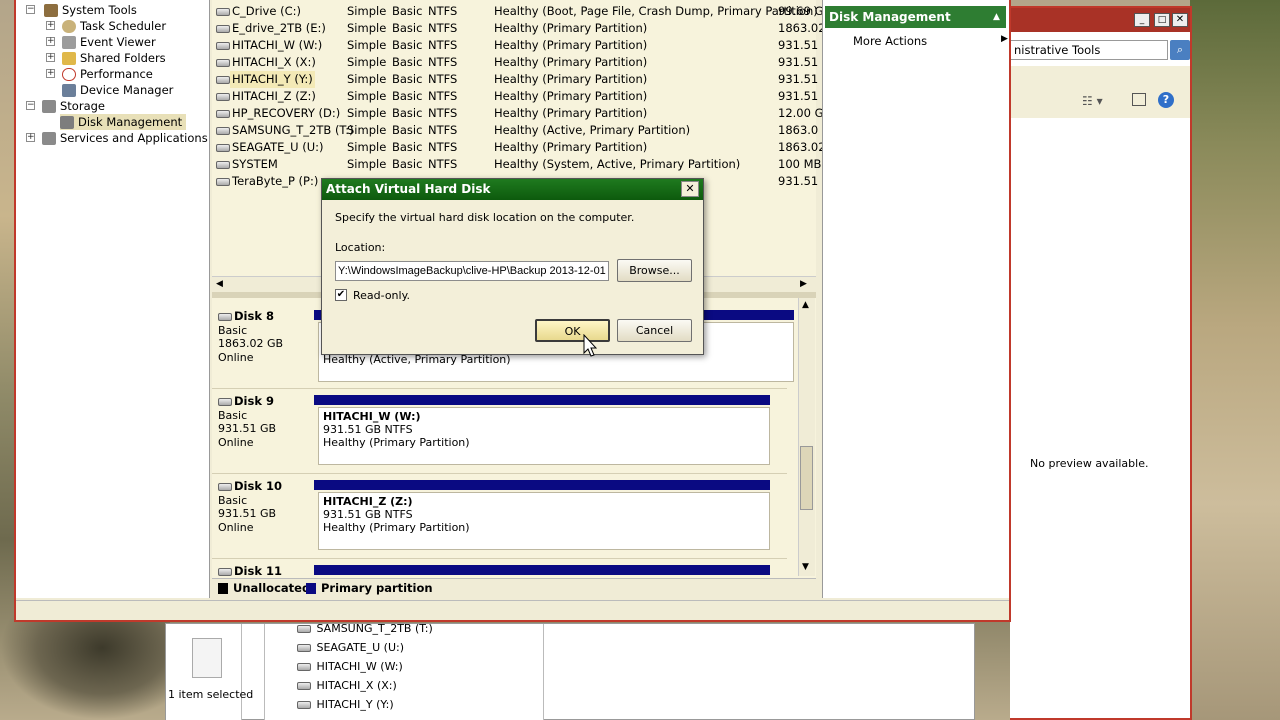 The width and height of the screenshot is (1280, 720). Describe the element at coordinates (360, 247) in the screenshot. I see `location-label: Location:` at that location.